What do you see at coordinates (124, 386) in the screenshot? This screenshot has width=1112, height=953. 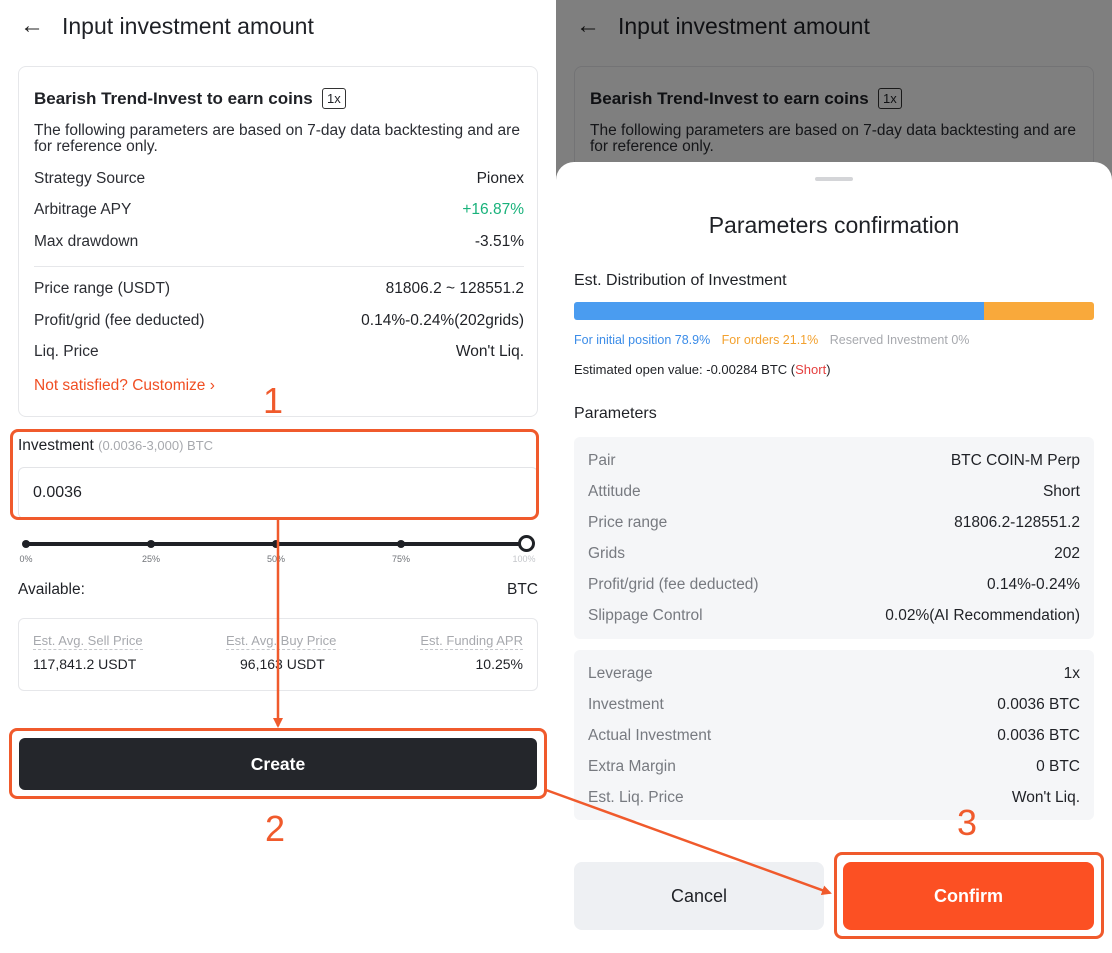 I see `customize-link: Not satisfied? Customize ›` at bounding box center [124, 386].